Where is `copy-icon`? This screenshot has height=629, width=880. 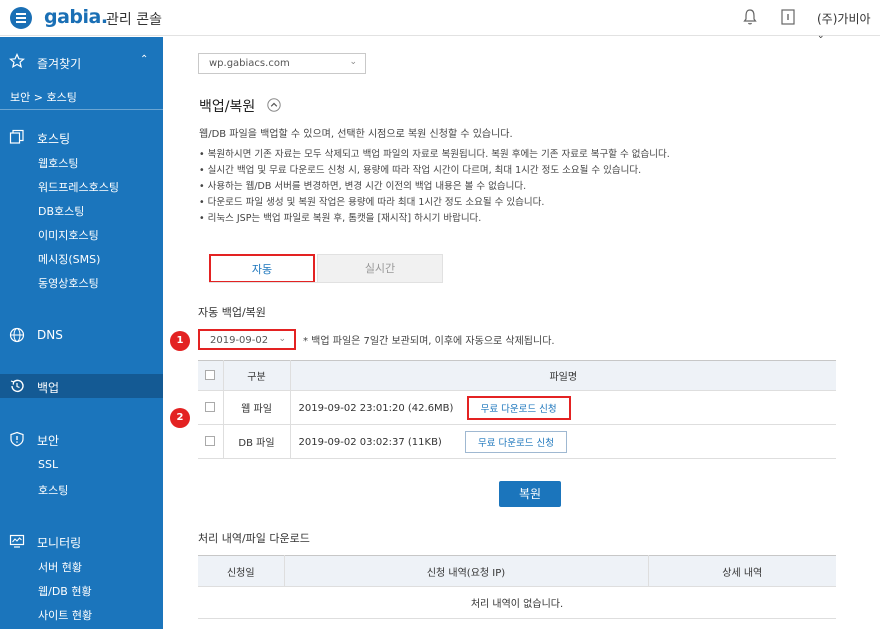
copy-icon is located at coordinates (16, 136).